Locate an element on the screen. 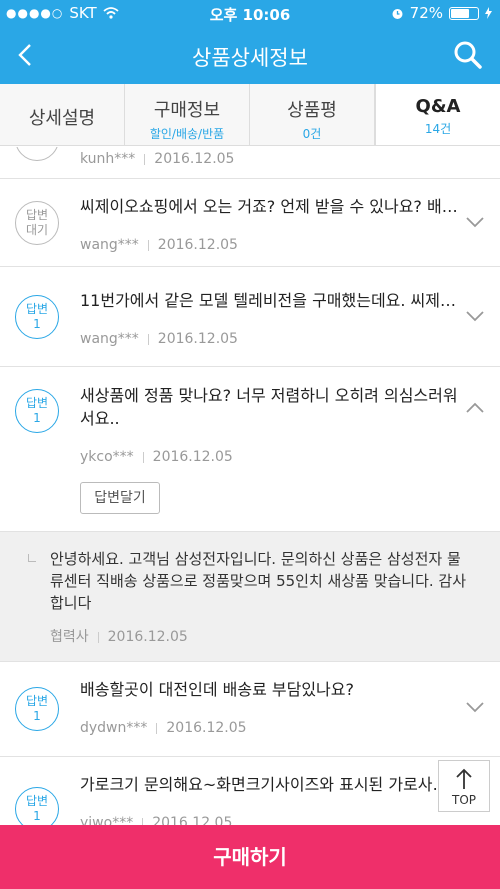  tab-description: 상세설명 is located at coordinates (62, 114).